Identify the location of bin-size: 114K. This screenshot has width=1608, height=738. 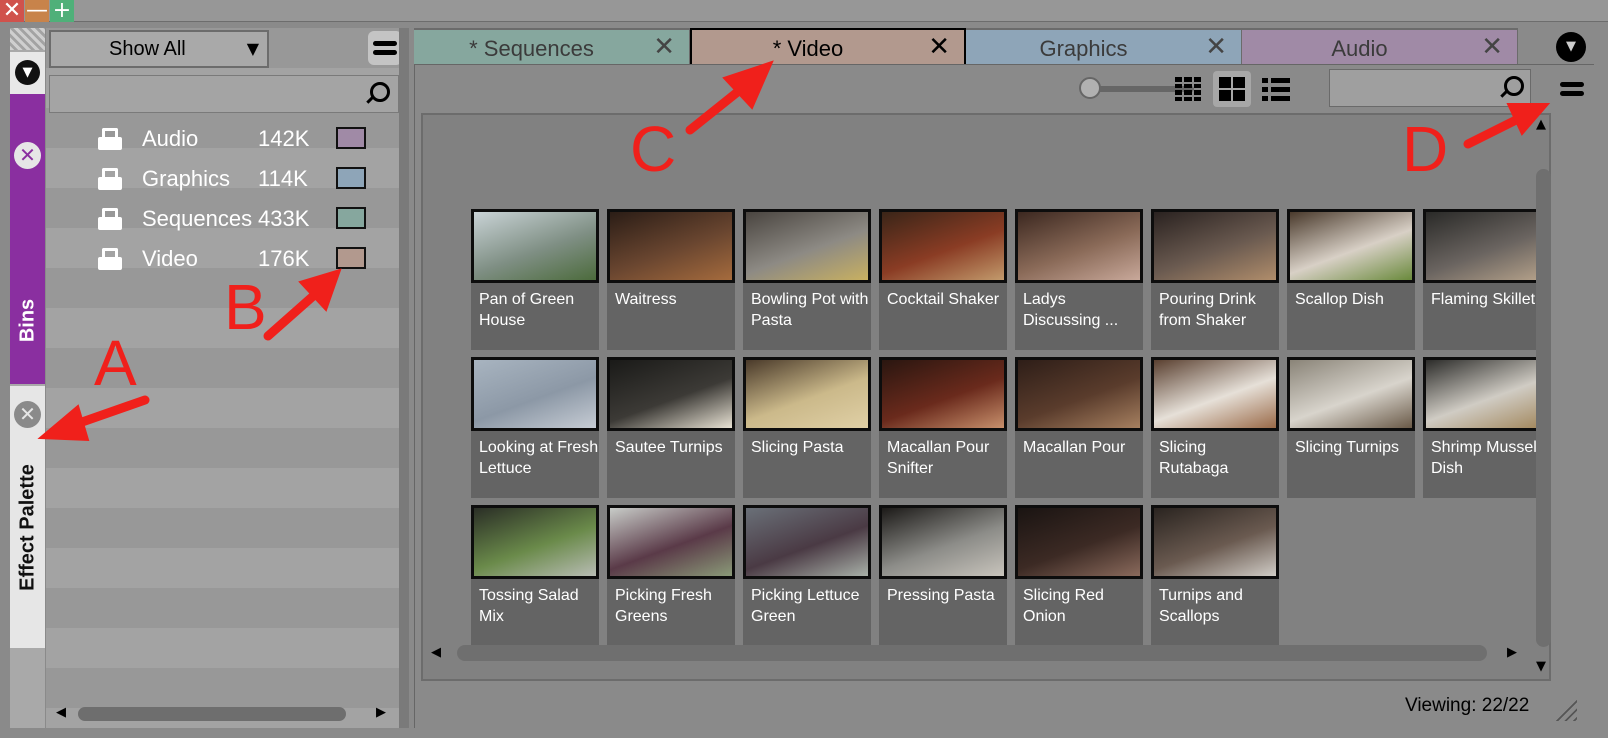
(283, 178).